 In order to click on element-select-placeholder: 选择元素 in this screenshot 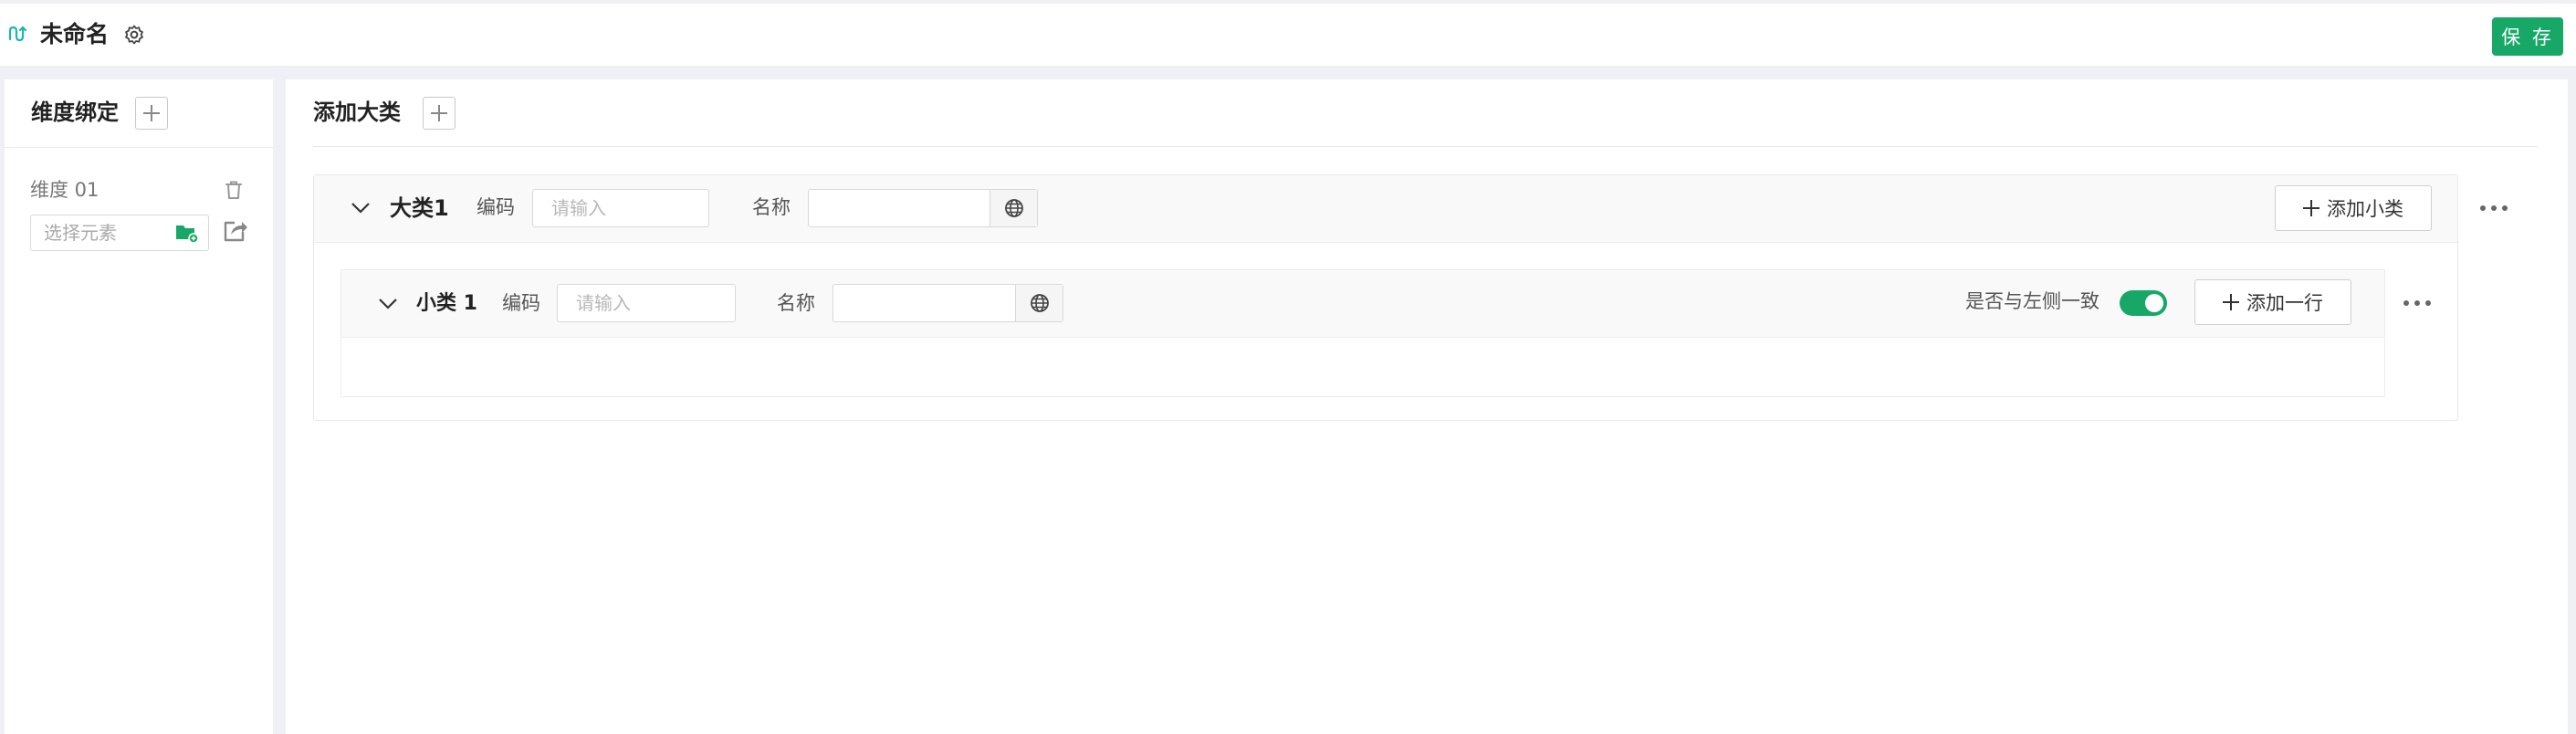, I will do `click(80, 233)`.